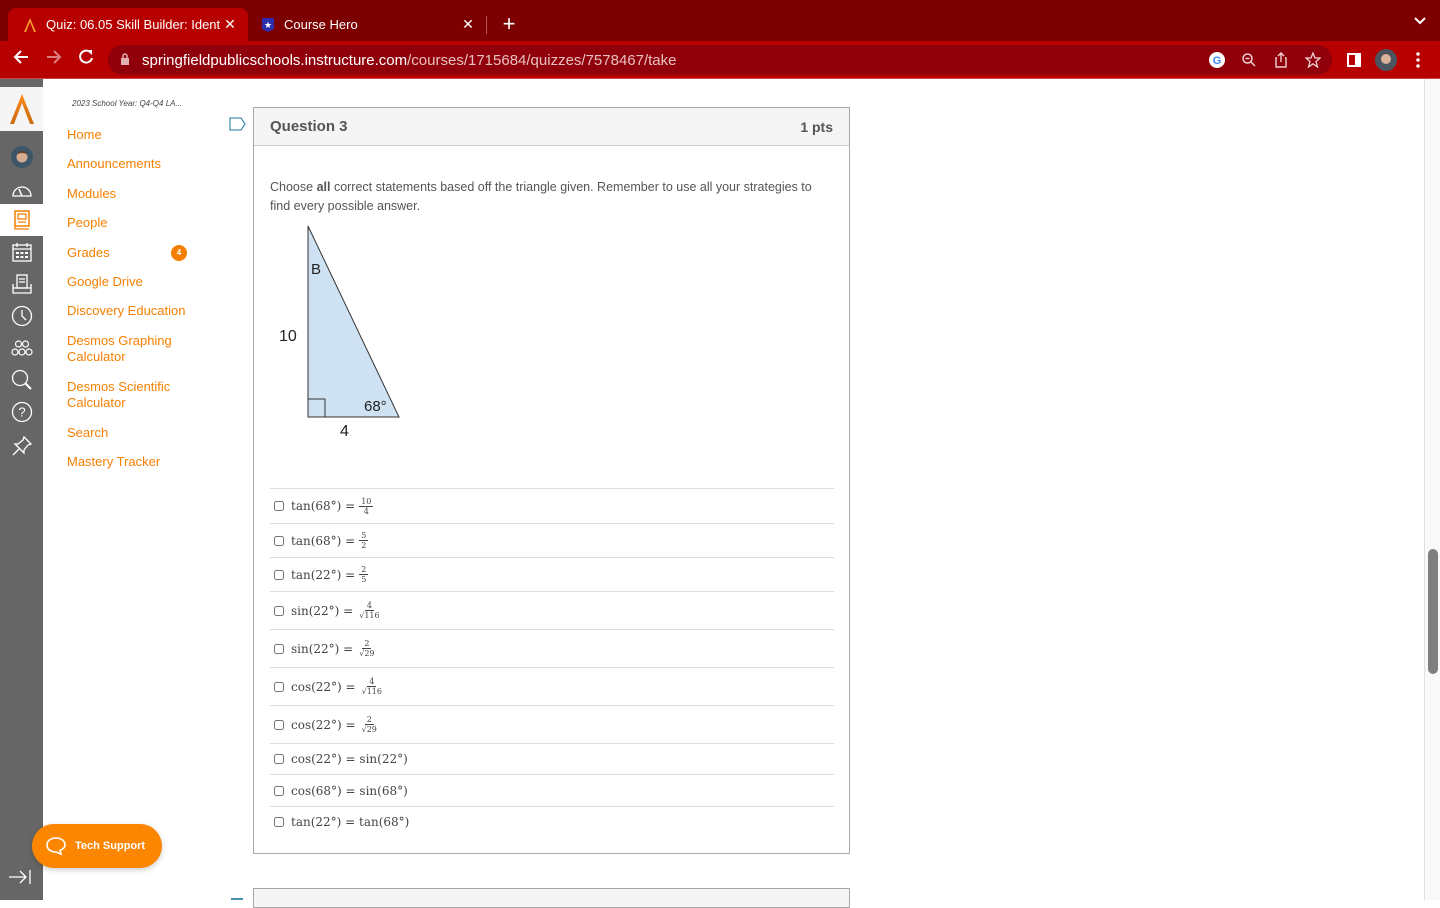 This screenshot has height=908, width=1440. What do you see at coordinates (114, 164) in the screenshot?
I see `course-nav-announcements: Announcements` at bounding box center [114, 164].